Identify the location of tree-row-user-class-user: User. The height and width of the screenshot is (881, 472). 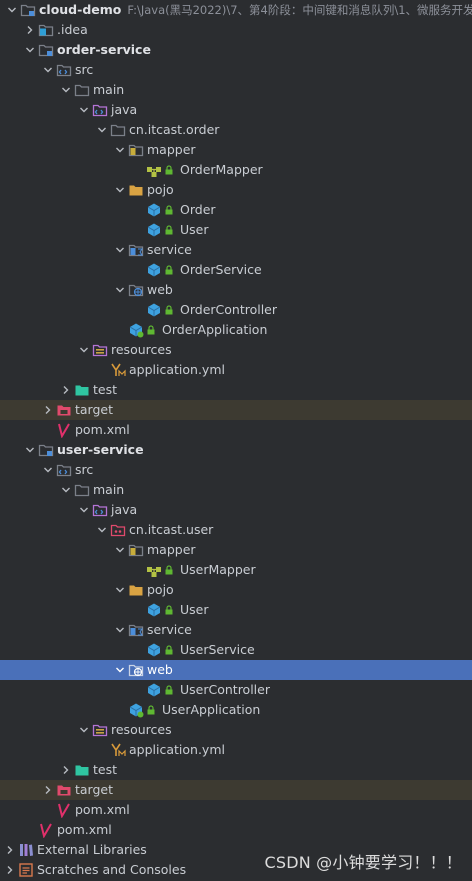
(236, 610).